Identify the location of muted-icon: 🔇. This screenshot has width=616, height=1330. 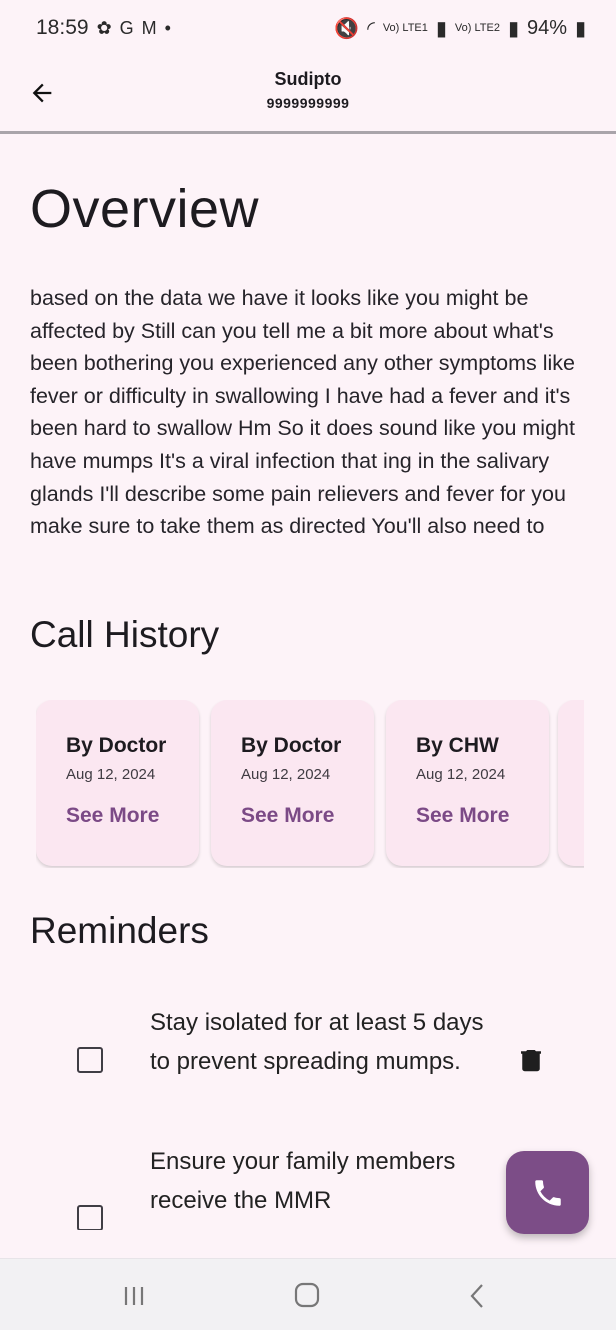
(347, 28).